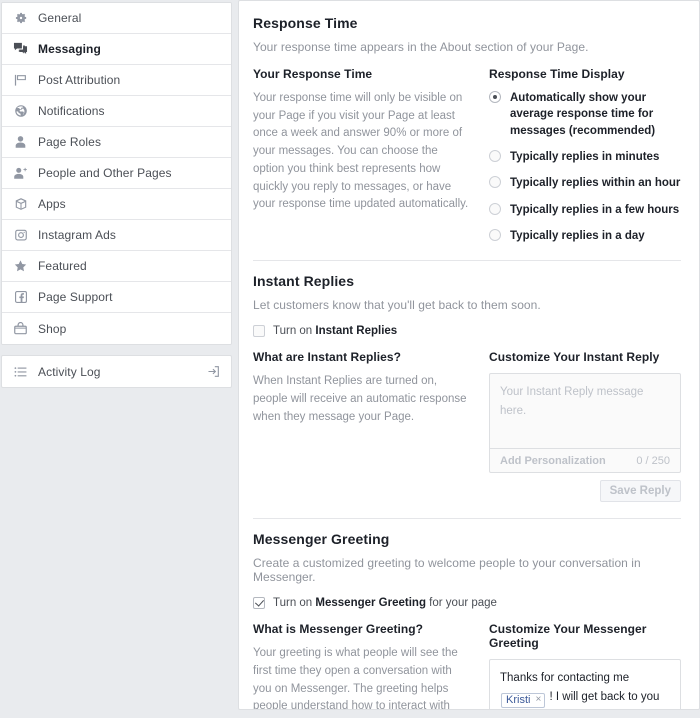 Image resolution: width=700 pixels, height=718 pixels. What do you see at coordinates (69, 49) in the screenshot?
I see `sidebar-item-label: Messaging` at bounding box center [69, 49].